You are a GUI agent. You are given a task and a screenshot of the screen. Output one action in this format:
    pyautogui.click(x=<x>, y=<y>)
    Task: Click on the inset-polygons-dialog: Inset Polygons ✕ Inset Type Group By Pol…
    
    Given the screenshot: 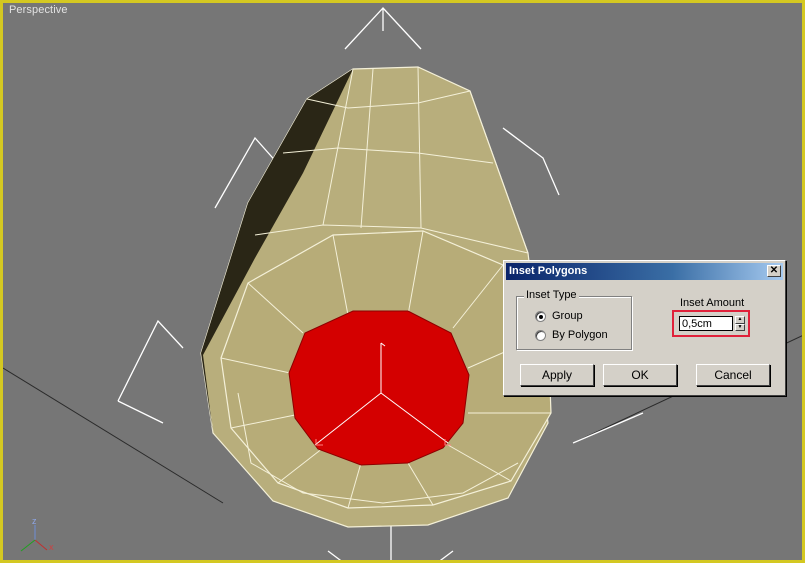 What is the action you would take?
    pyautogui.click(x=644, y=328)
    